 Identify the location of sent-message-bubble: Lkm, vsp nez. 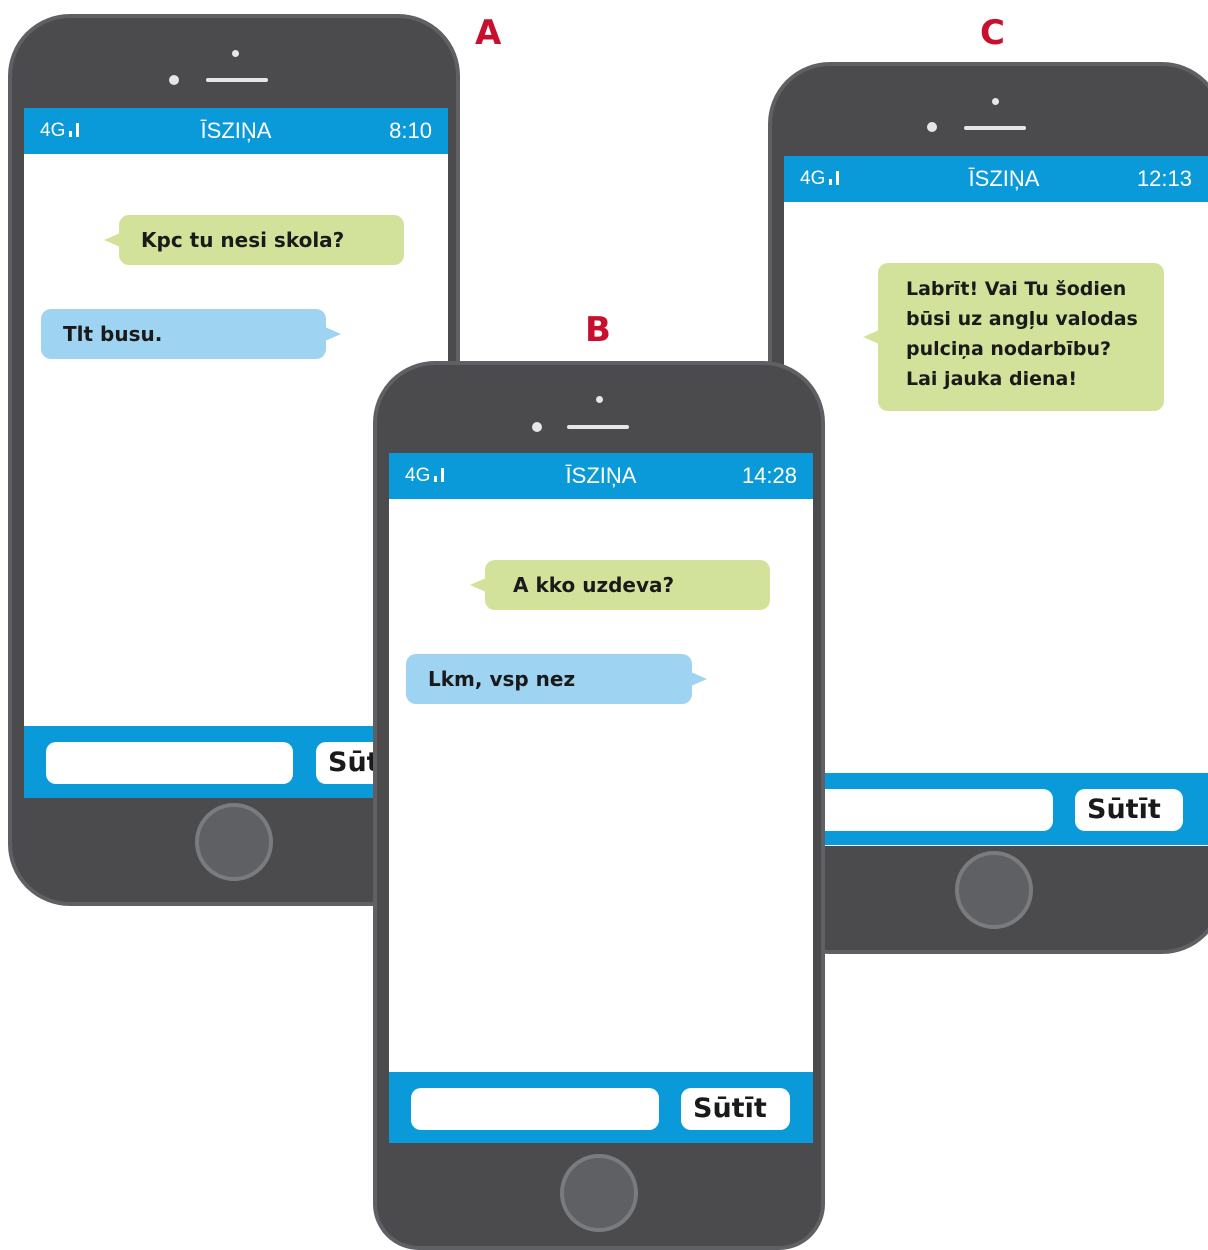
(556, 679).